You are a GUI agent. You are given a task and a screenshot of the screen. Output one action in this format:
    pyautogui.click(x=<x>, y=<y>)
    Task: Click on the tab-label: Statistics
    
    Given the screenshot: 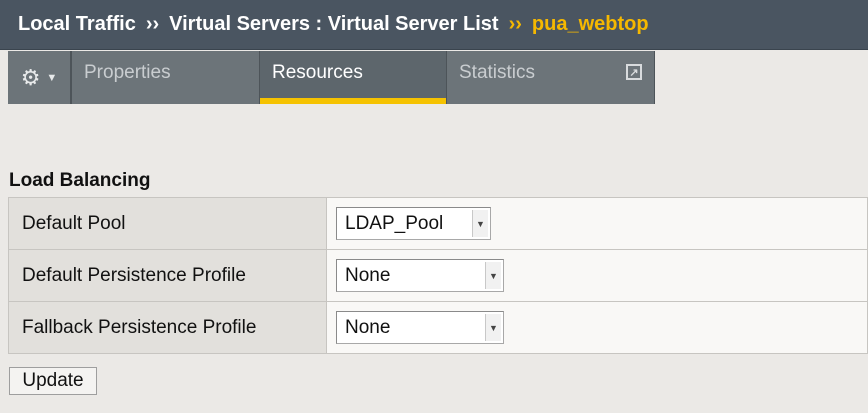 What is the action you would take?
    pyautogui.click(x=497, y=72)
    